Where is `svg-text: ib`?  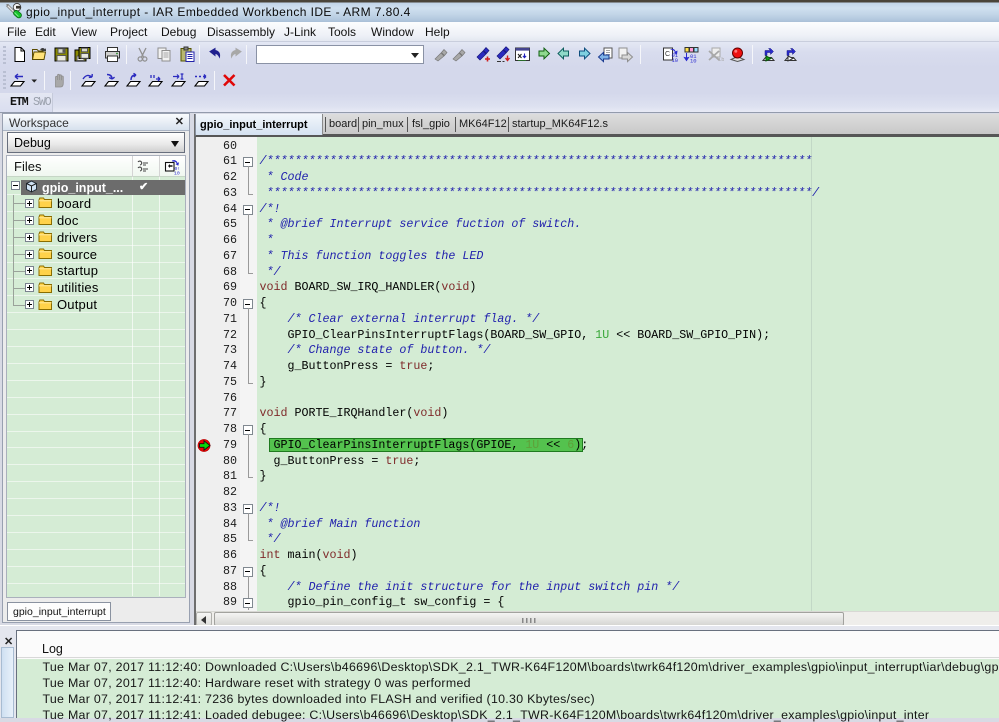
svg-text: ib is located at coordinates (721, 59).